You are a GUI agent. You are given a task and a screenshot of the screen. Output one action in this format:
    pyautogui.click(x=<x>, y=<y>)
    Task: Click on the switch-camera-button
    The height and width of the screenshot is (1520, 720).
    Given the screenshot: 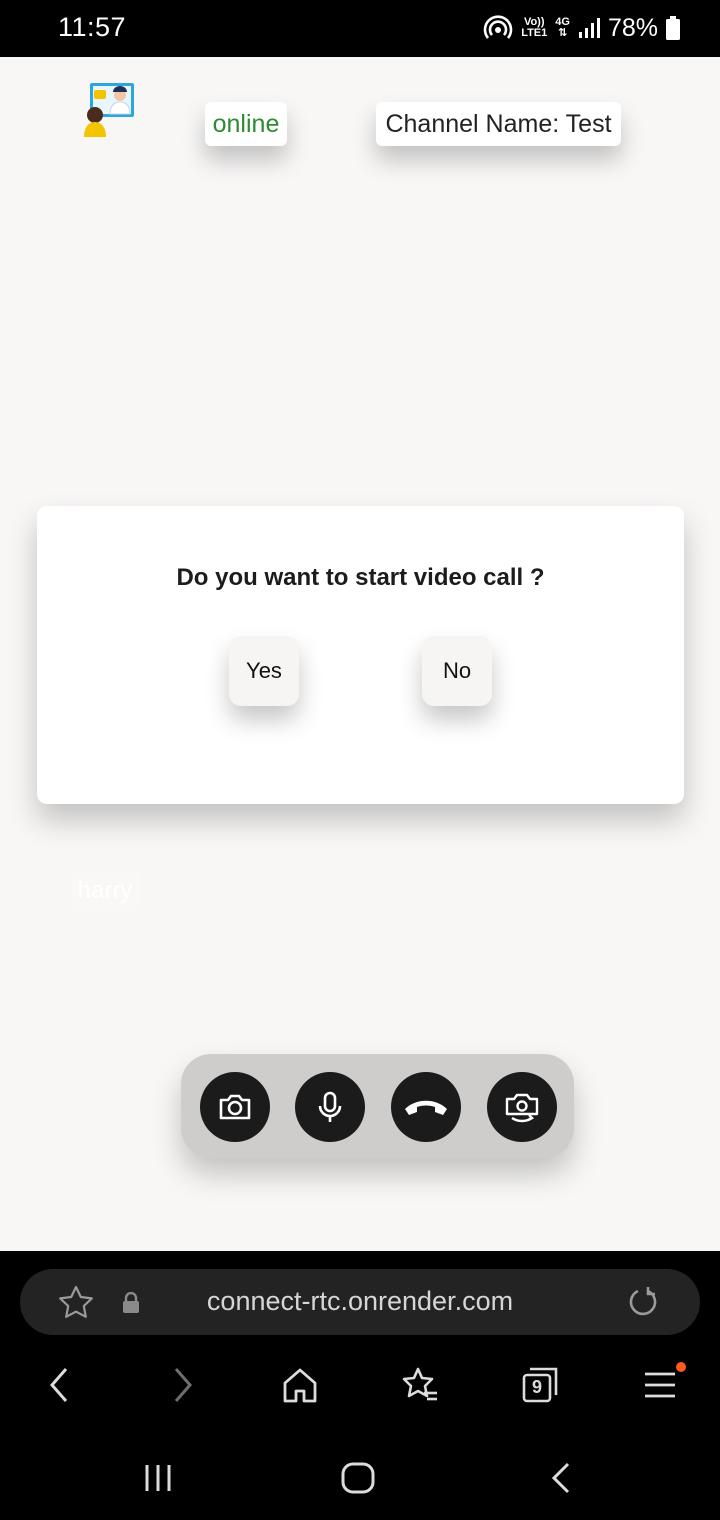 What is the action you would take?
    pyautogui.click(x=522, y=1107)
    